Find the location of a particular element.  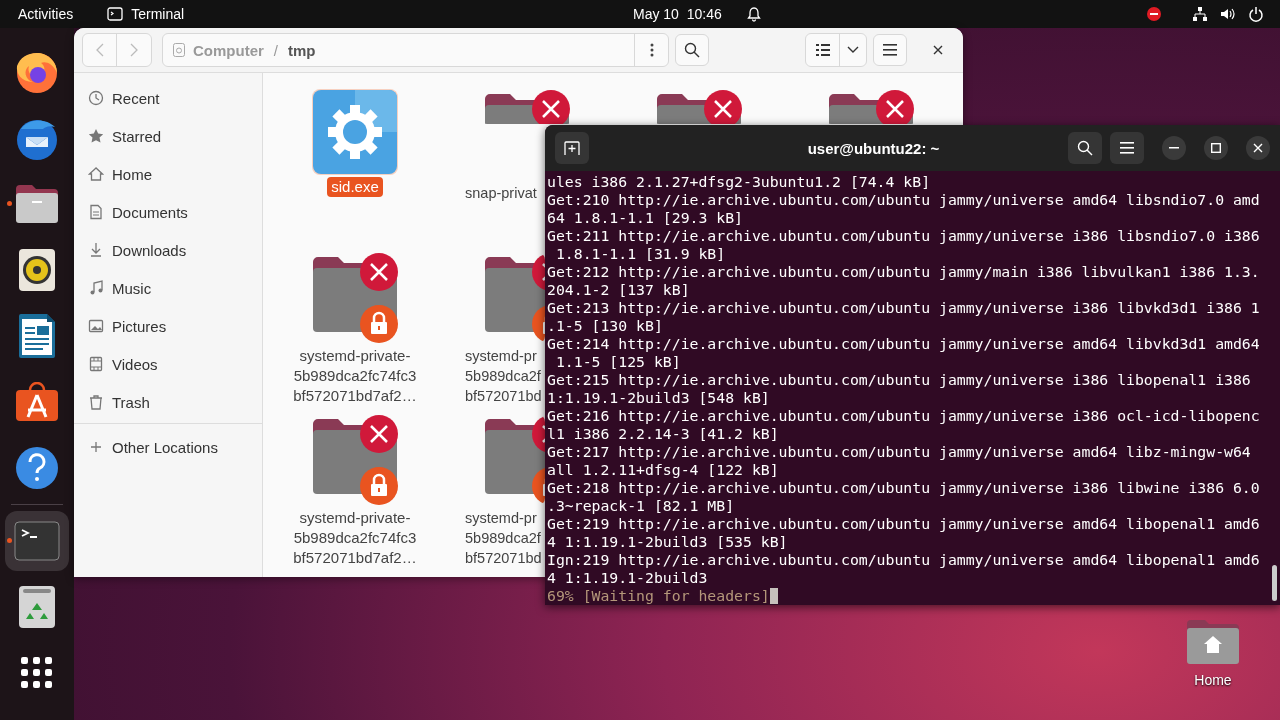

window-title: user@ubuntu22: ~ is located at coordinates (873, 148).